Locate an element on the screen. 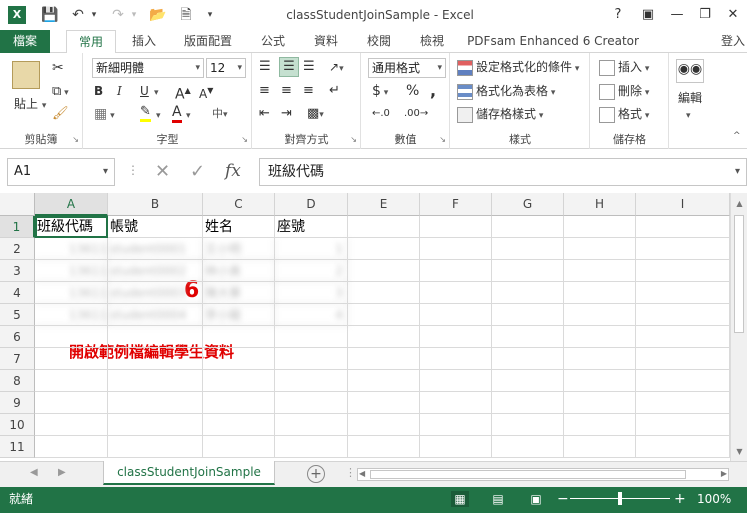 The image size is (747, 513). bold-button: B is located at coordinates (98, 91).